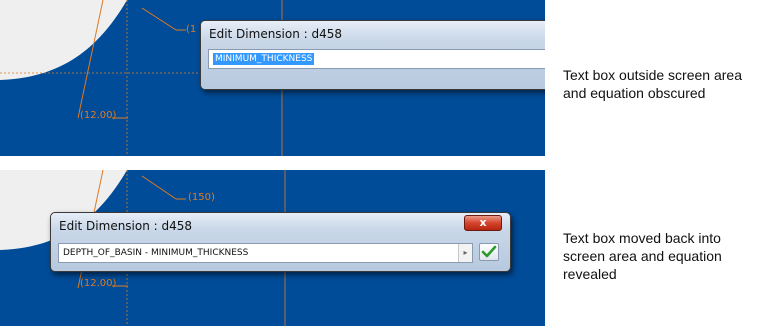 The width and height of the screenshot is (768, 326). I want to click on dimension-label: (1, so click(191, 29).